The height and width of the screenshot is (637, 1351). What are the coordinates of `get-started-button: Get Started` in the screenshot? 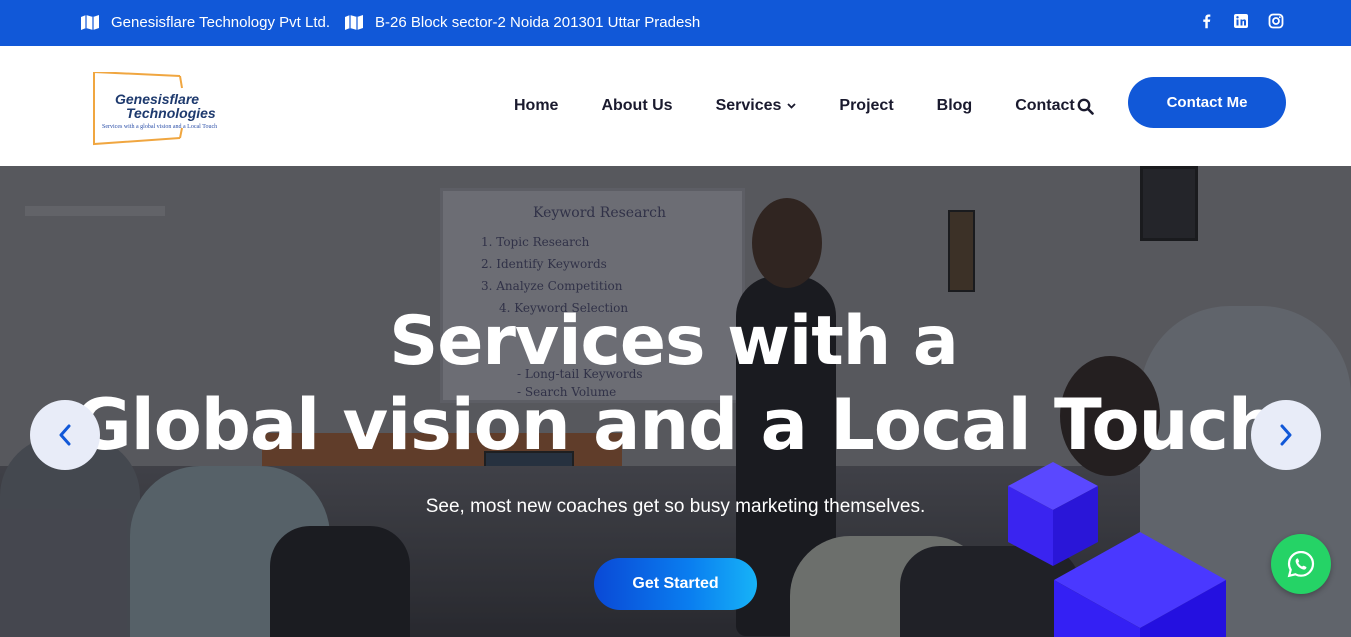 It's located at (675, 584).